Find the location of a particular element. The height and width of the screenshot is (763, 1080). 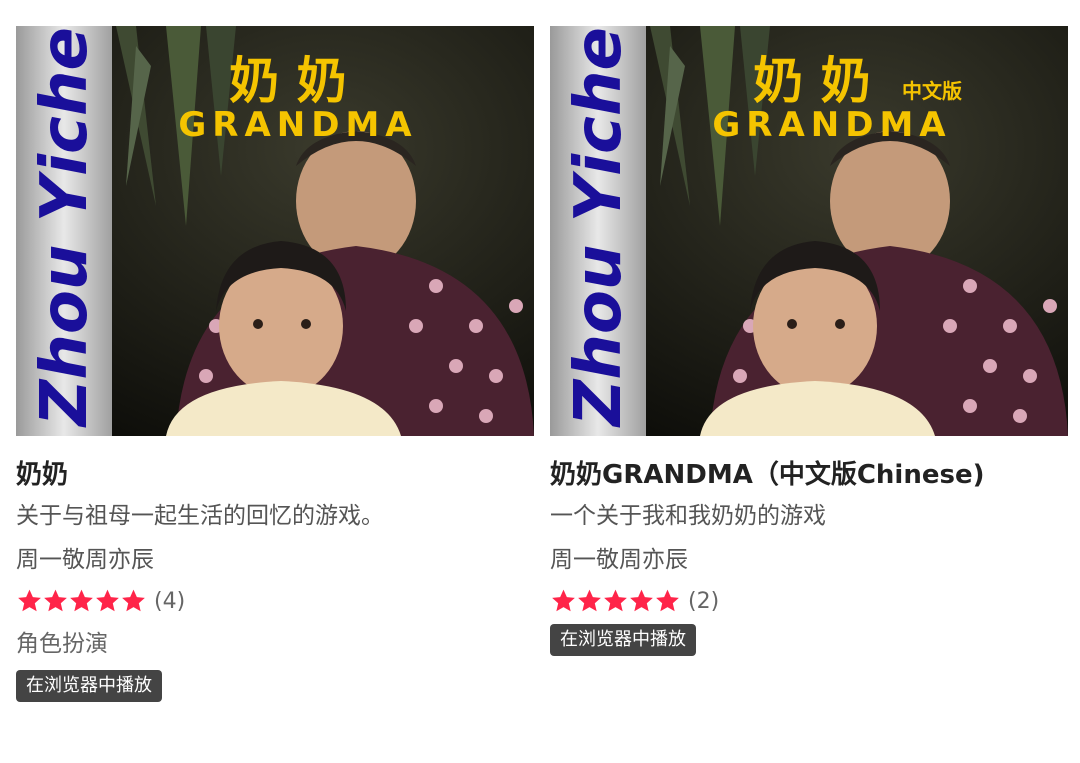

game-rating: (2) is located at coordinates (809, 601).